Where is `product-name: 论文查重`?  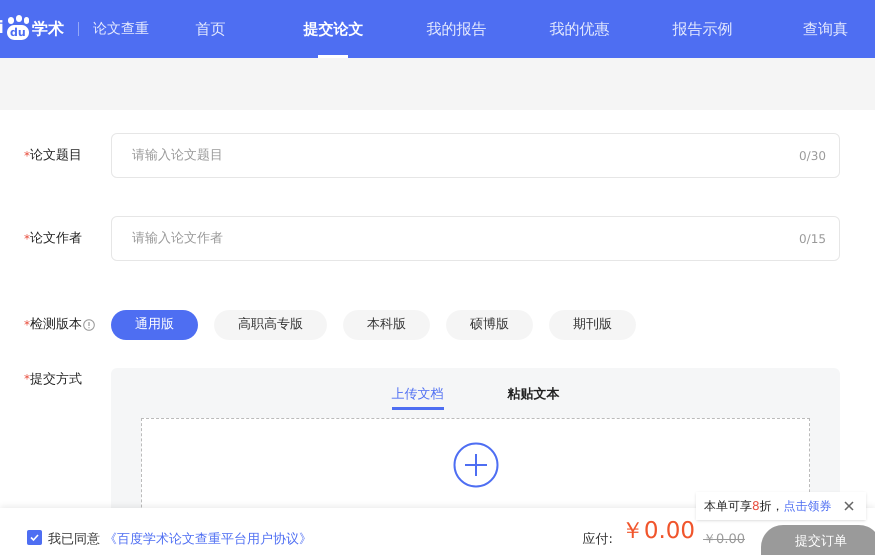
product-name: 论文查重 is located at coordinates (120, 29).